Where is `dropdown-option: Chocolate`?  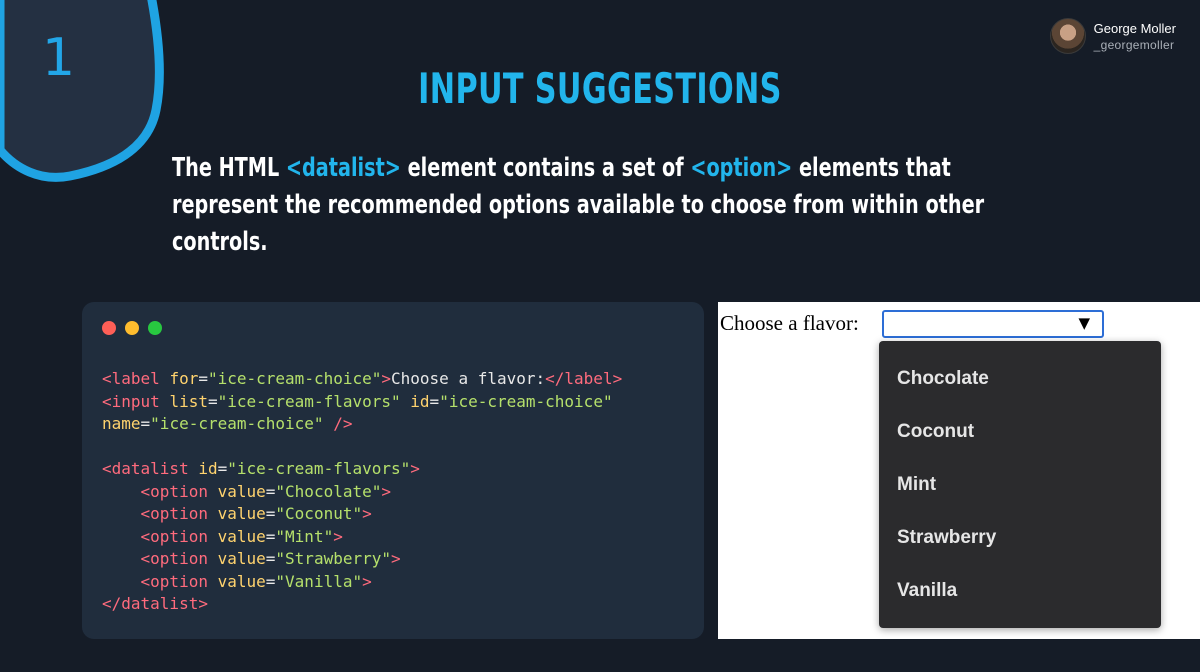
dropdown-option: Chocolate is located at coordinates (943, 379).